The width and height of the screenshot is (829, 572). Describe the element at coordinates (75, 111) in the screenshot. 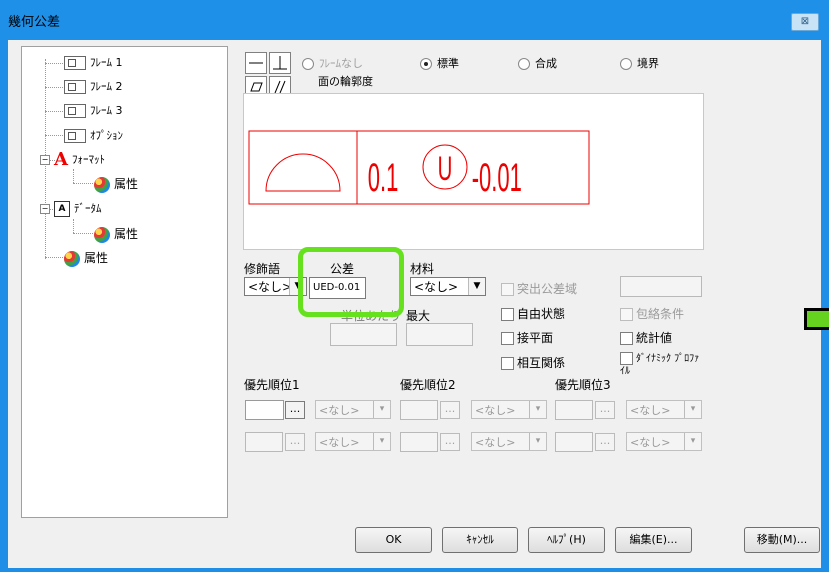

I see `frame-icon` at that location.